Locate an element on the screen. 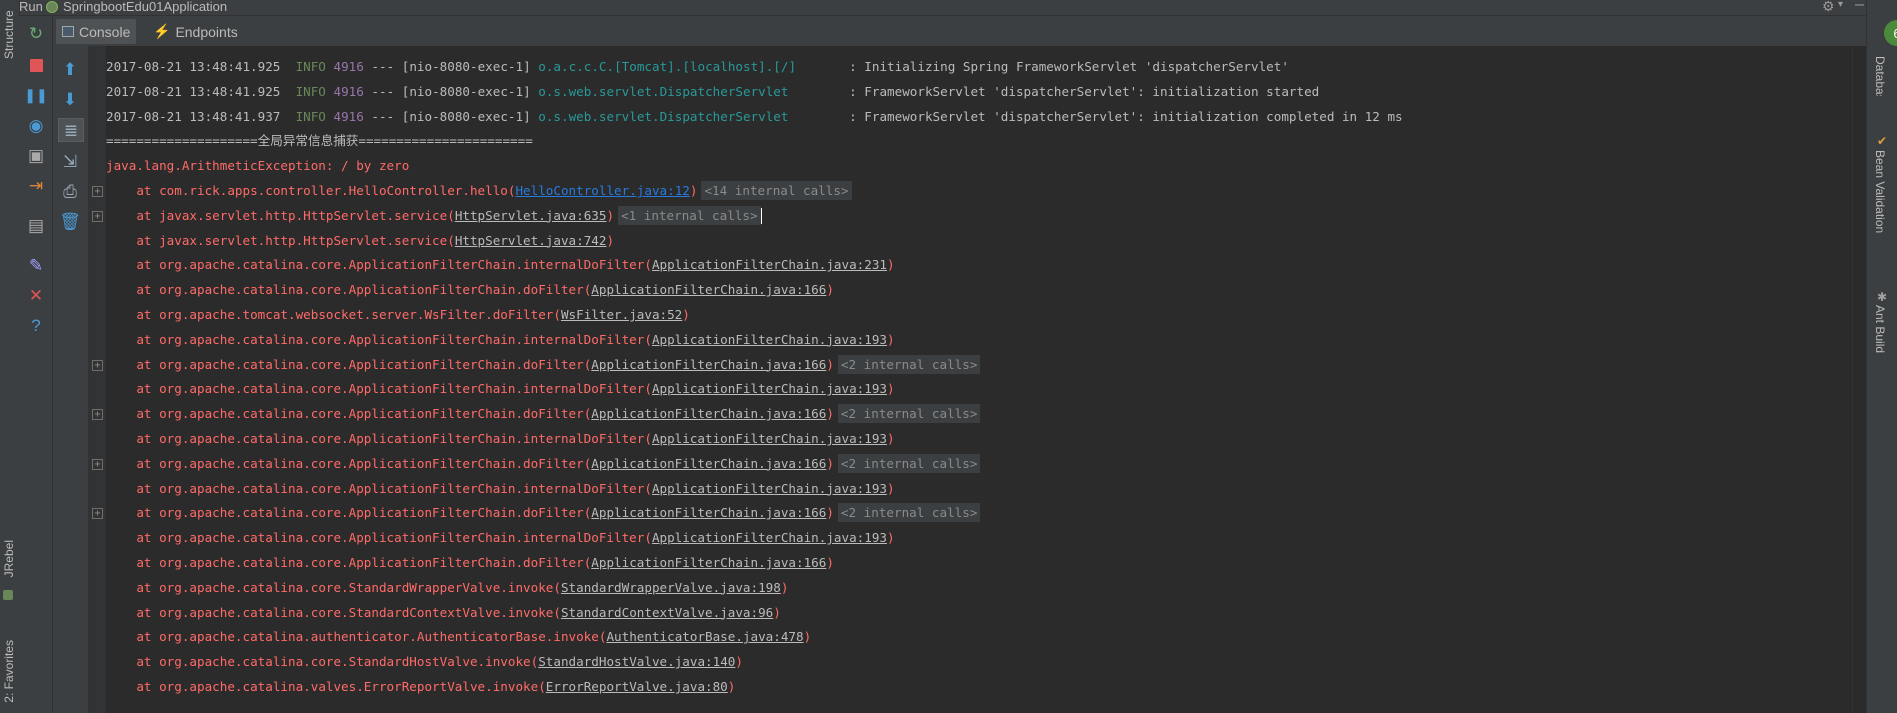  source-link: StandardHostValve.java:140 is located at coordinates (636, 661).